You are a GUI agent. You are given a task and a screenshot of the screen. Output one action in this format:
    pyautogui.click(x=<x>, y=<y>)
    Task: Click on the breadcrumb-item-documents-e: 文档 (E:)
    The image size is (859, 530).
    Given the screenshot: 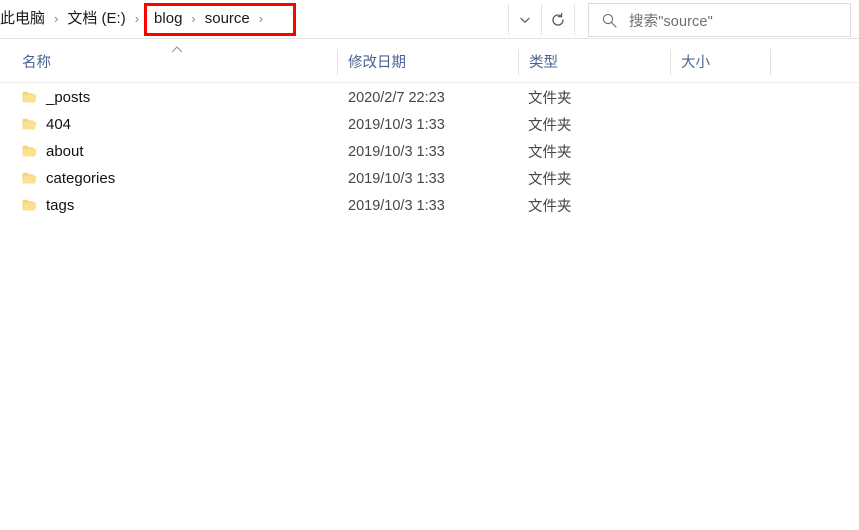 What is the action you would take?
    pyautogui.click(x=96, y=19)
    